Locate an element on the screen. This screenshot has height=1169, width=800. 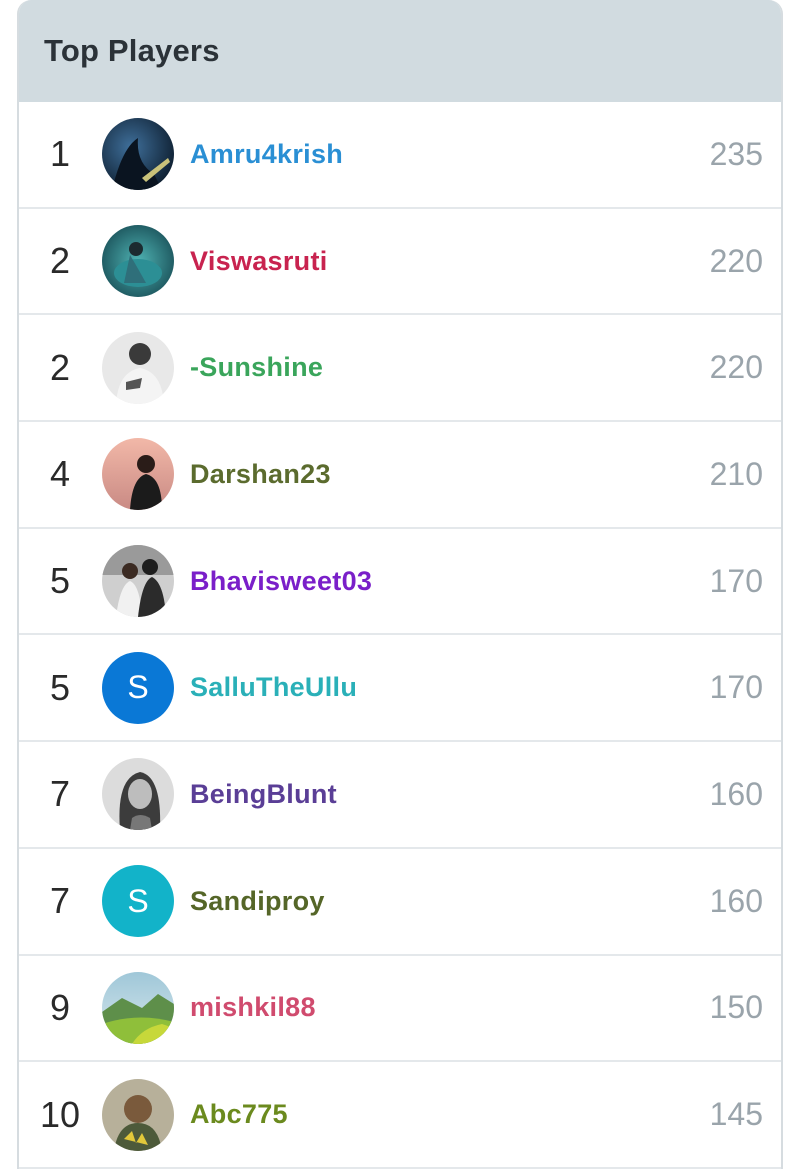
player-rank: 4 is located at coordinates (60, 474).